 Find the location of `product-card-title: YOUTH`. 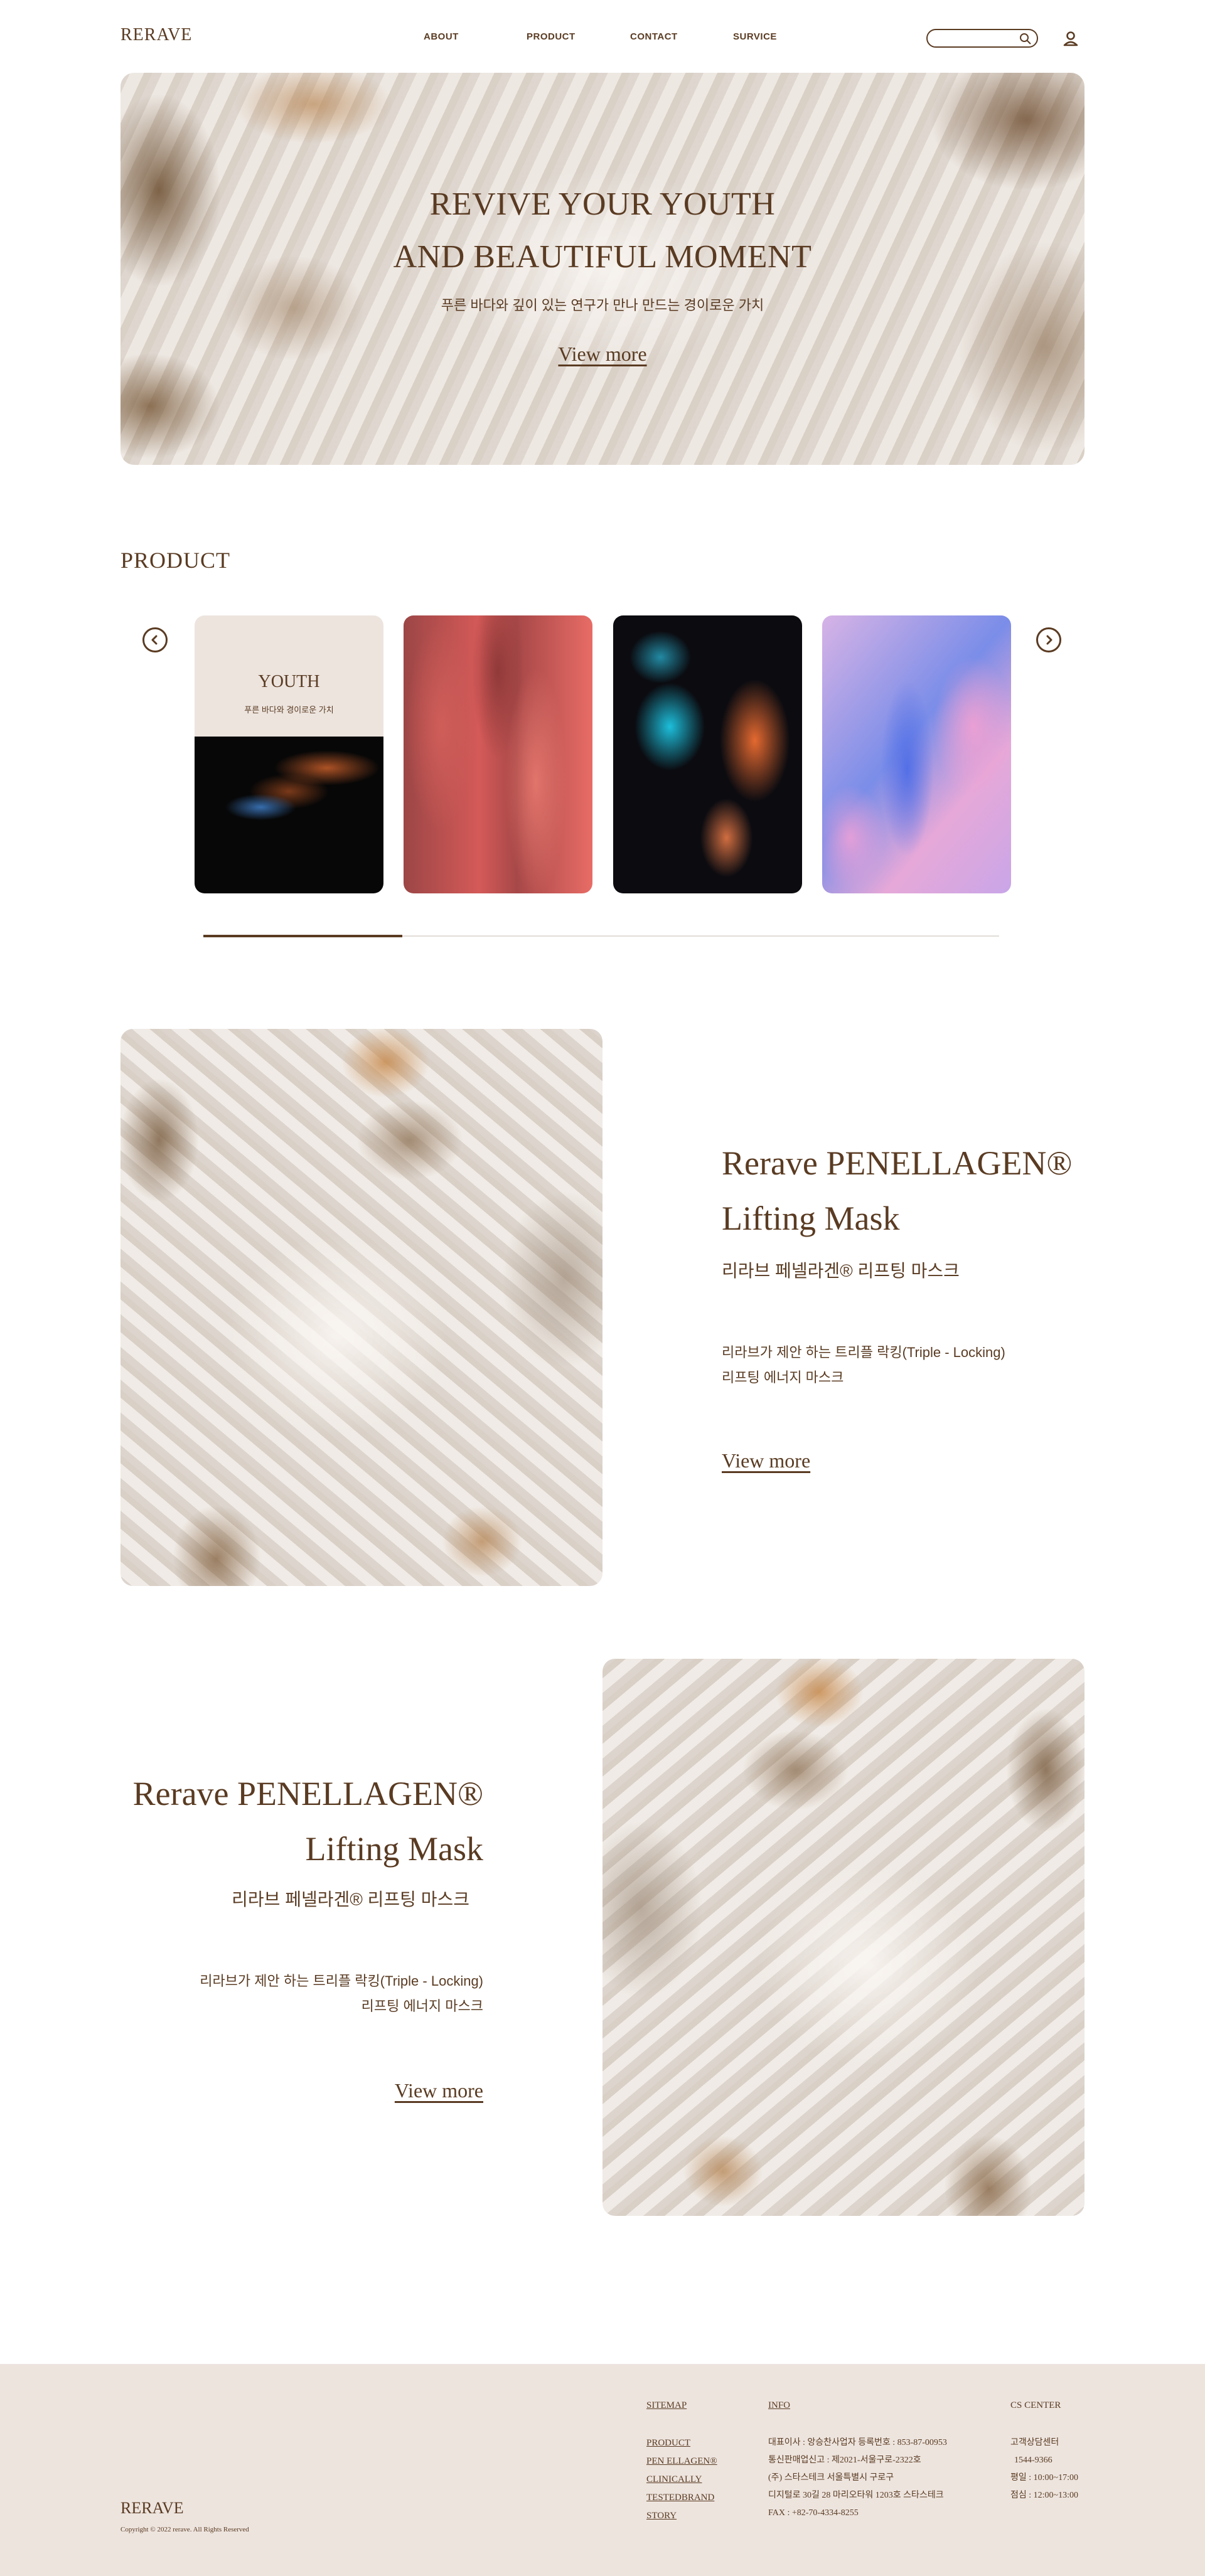

product-card-title: YOUTH is located at coordinates (289, 681).